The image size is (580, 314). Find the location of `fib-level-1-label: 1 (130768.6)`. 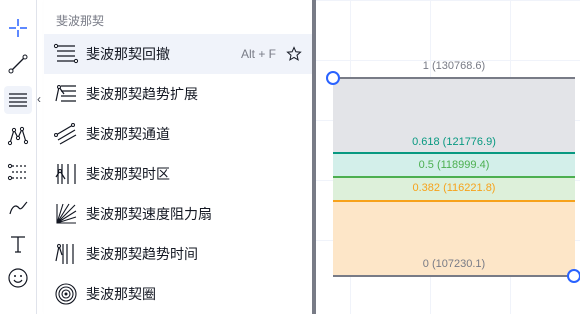

fib-level-1-label: 1 (130768.6) is located at coordinates (454, 66).